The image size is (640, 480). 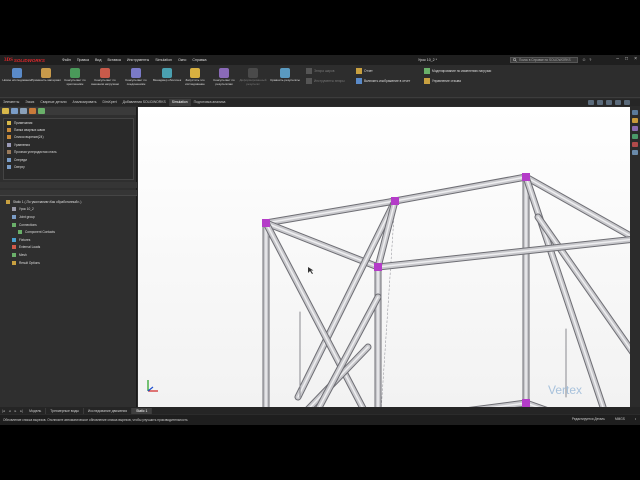 I want to click on beam-back-top-highlight, so click(x=460, y=189).